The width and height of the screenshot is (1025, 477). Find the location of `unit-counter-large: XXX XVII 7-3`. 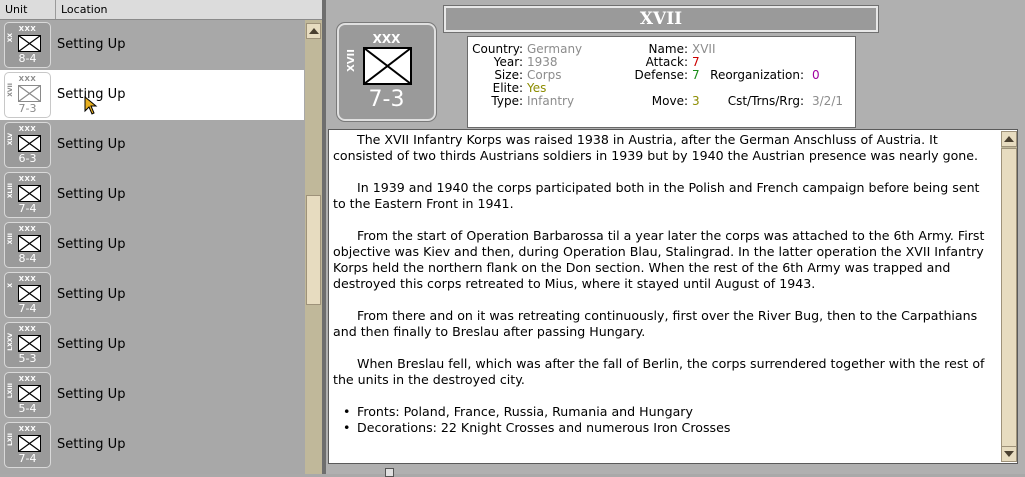

unit-counter-large: XXX XVII 7-3 is located at coordinates (386, 72).